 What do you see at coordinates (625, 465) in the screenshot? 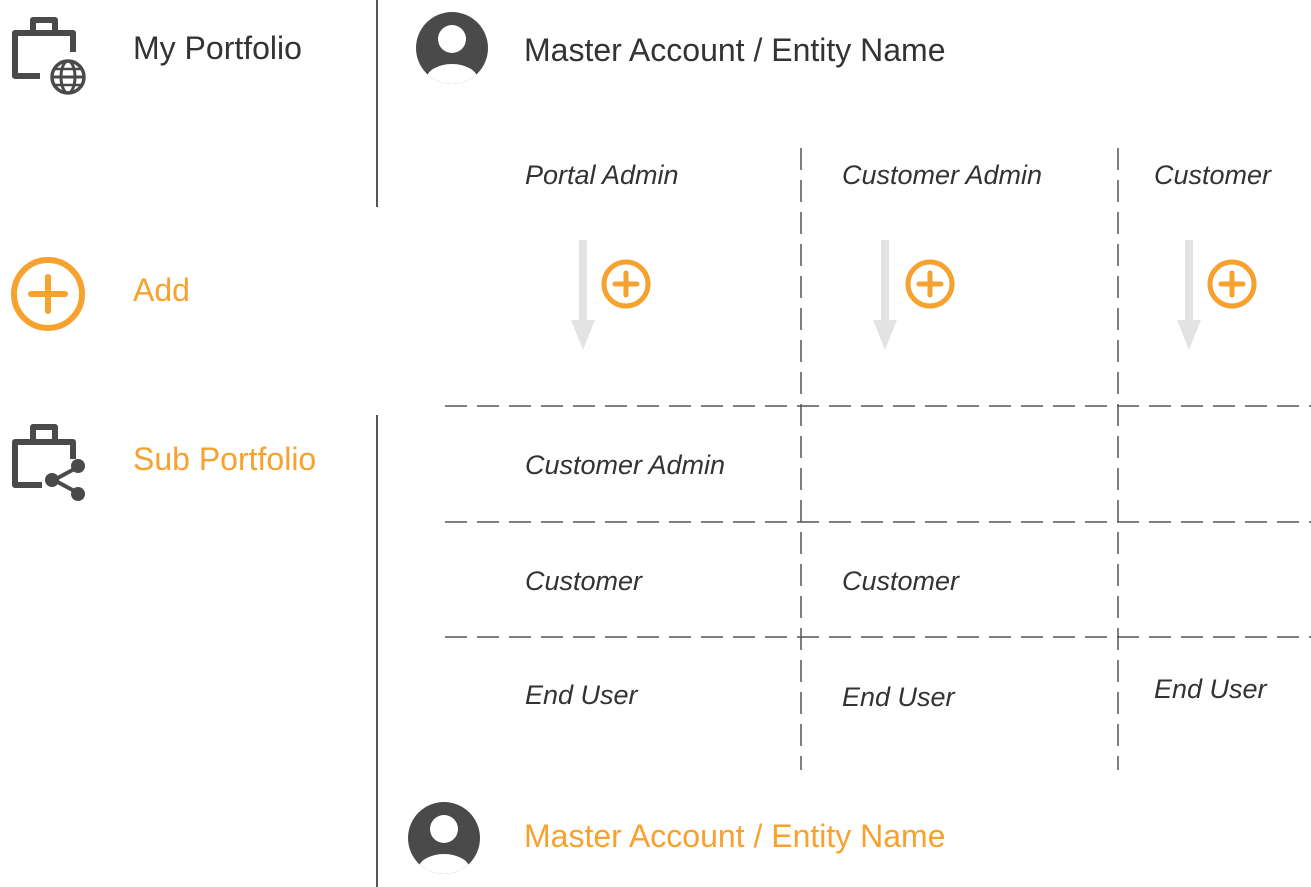
I see `cell-role: Customer Admin` at bounding box center [625, 465].